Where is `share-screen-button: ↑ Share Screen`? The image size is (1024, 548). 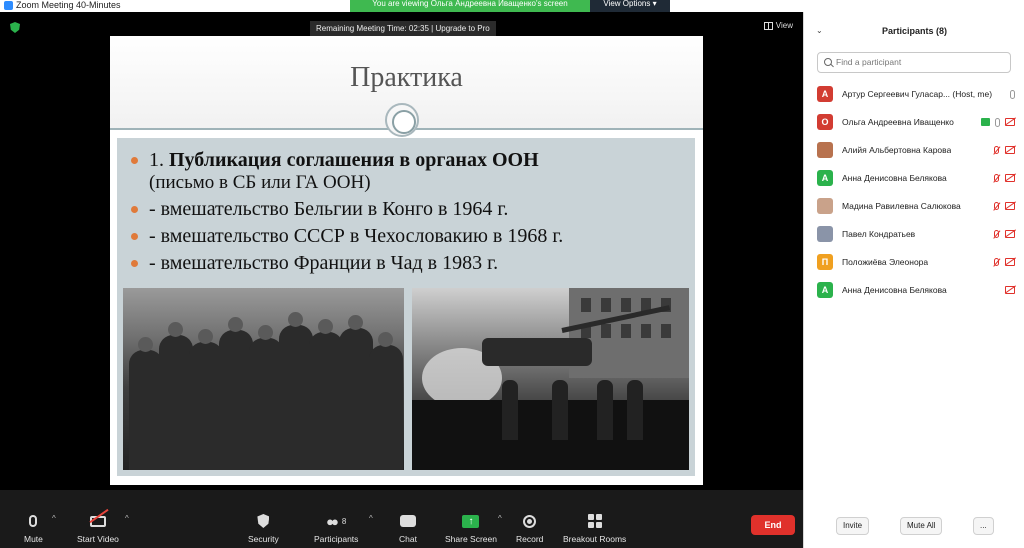 share-screen-button: ↑ Share Screen is located at coordinates (471, 528).